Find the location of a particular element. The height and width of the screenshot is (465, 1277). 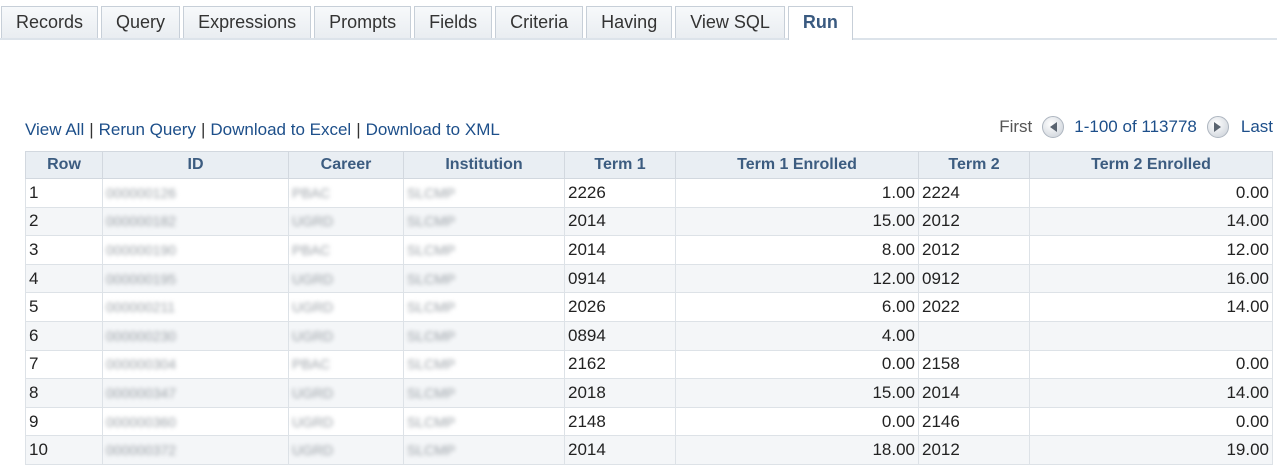

table-row: 4 000000195 UGRD SLCMP 0914 12.00 0912 16.00 is located at coordinates (649, 278).